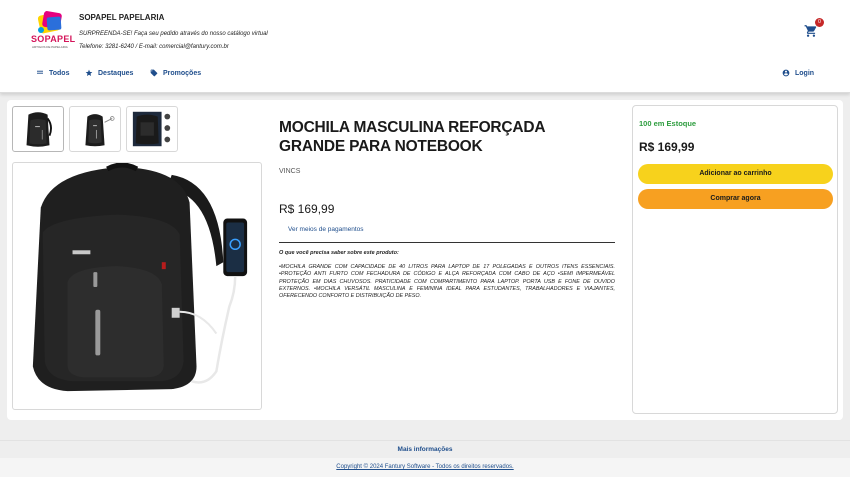 The width and height of the screenshot is (850, 477). Describe the element at coordinates (290, 171) in the screenshot. I see `product-brand: VINCS` at that location.